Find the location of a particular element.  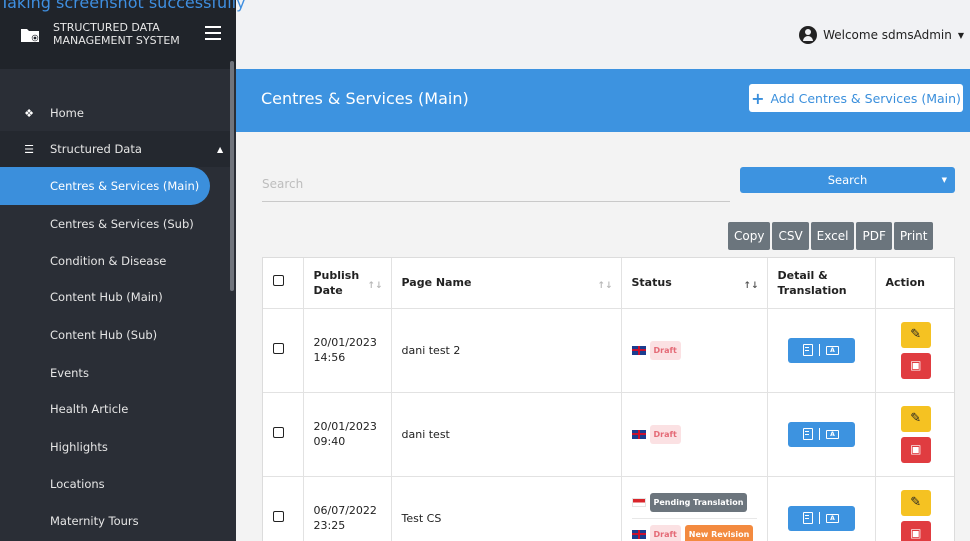

sidebar-item-maternity-tours: Maternity Tours is located at coordinates (115, 521).